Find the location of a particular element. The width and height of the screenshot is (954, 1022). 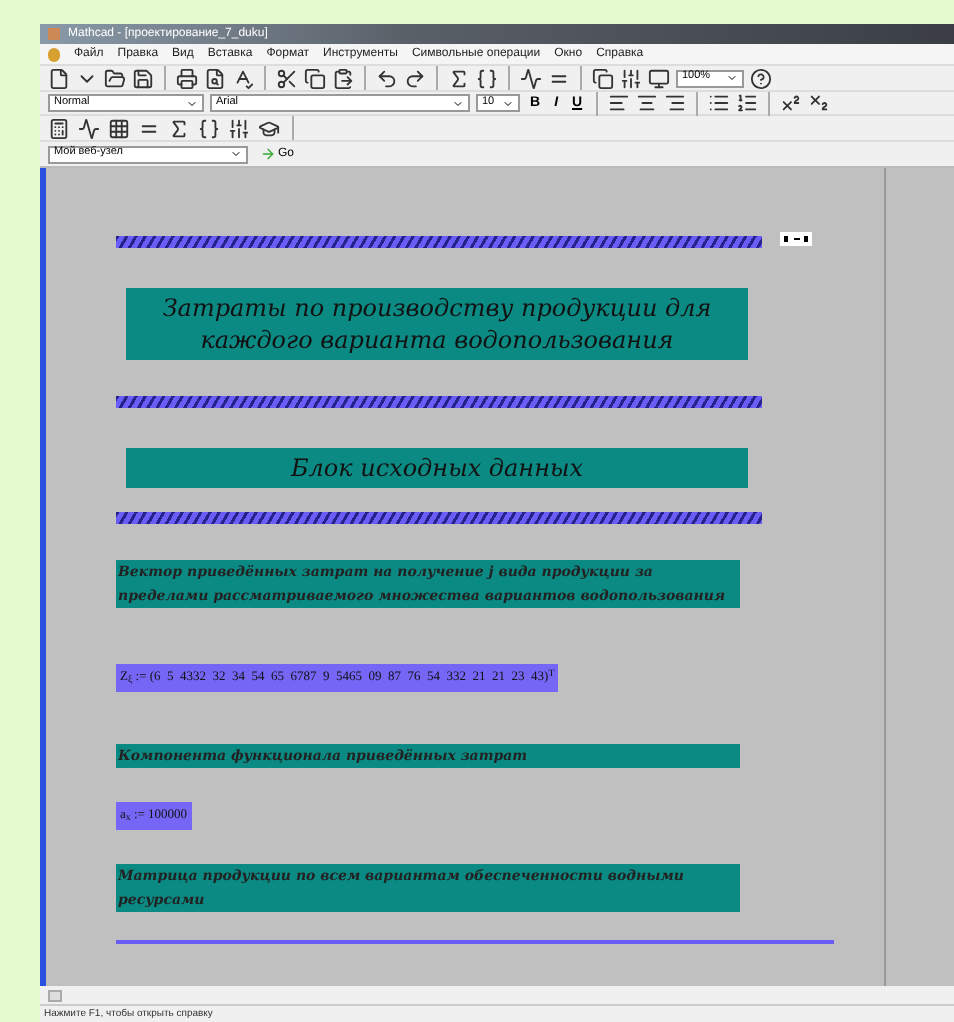

preview-icon is located at coordinates (215, 78).